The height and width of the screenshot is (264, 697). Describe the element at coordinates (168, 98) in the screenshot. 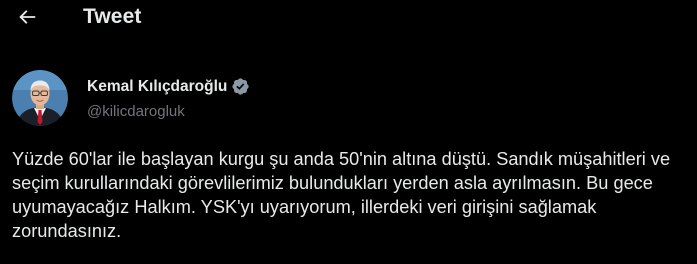

I see `author-names: Kemal Kılıçdaroğlu @kilicdarogluk` at that location.